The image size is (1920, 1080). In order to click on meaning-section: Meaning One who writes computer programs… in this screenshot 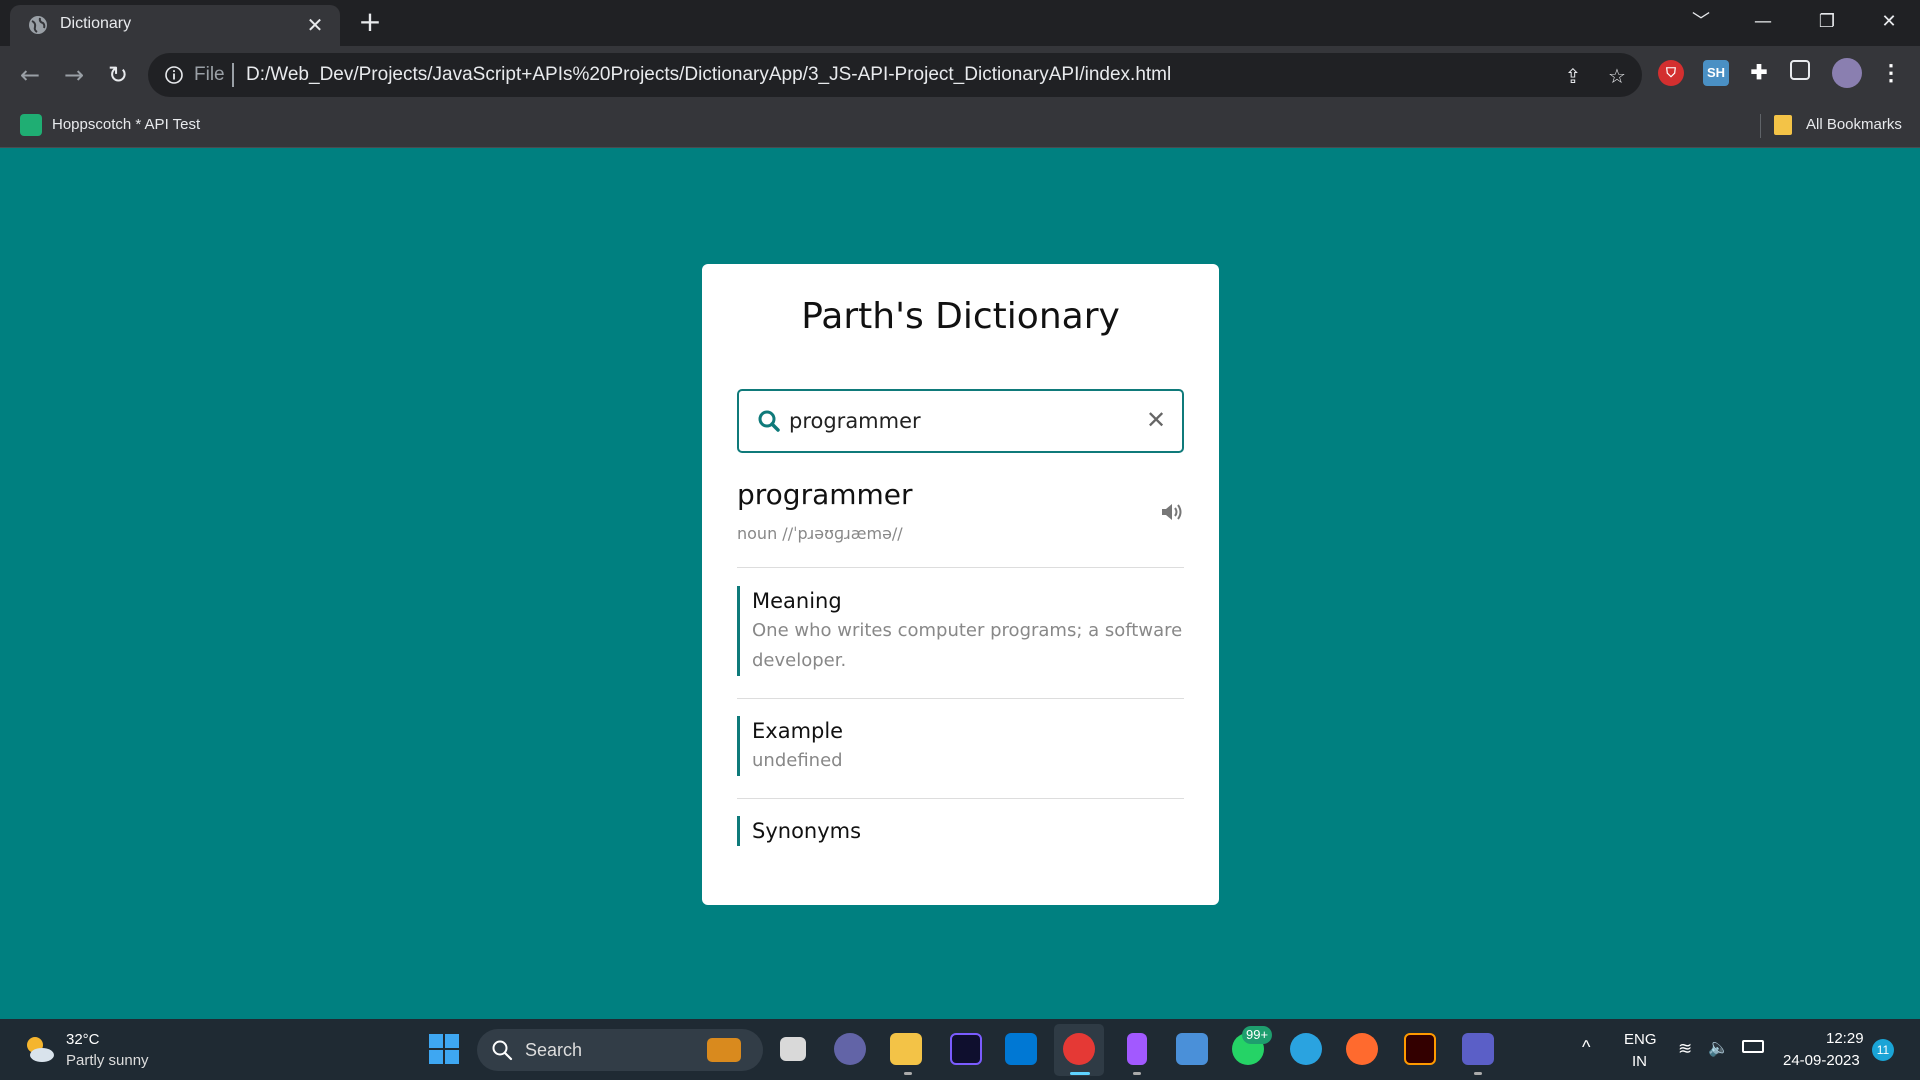, I will do `click(960, 631)`.